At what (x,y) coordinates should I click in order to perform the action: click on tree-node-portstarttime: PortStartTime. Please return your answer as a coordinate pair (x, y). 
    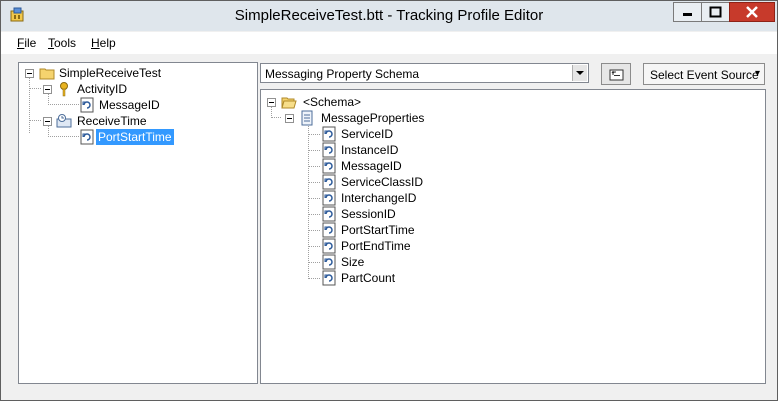
    Looking at the image, I should click on (159, 137).